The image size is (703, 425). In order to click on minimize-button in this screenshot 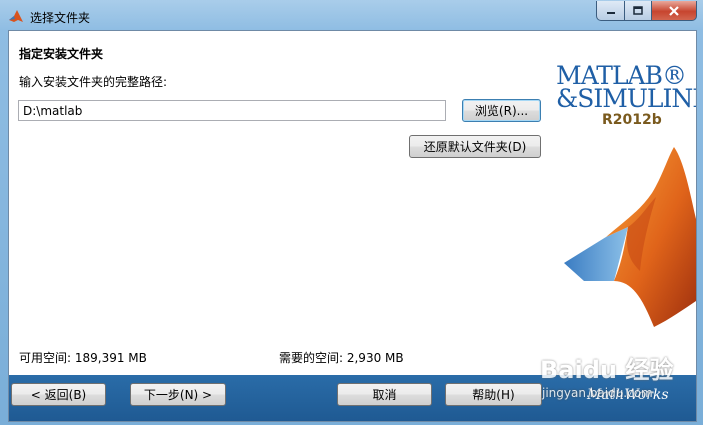, I will do `click(610, 11)`.